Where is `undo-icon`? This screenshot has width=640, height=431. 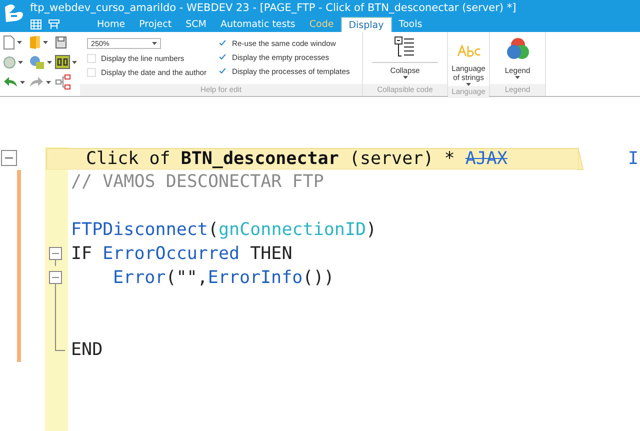
undo-icon is located at coordinates (10, 82).